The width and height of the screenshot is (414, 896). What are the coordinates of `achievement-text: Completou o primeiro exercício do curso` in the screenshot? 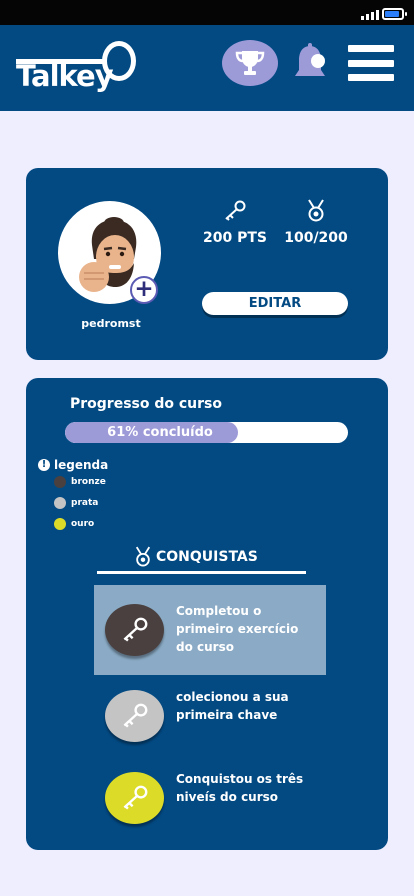 It's located at (237, 629).